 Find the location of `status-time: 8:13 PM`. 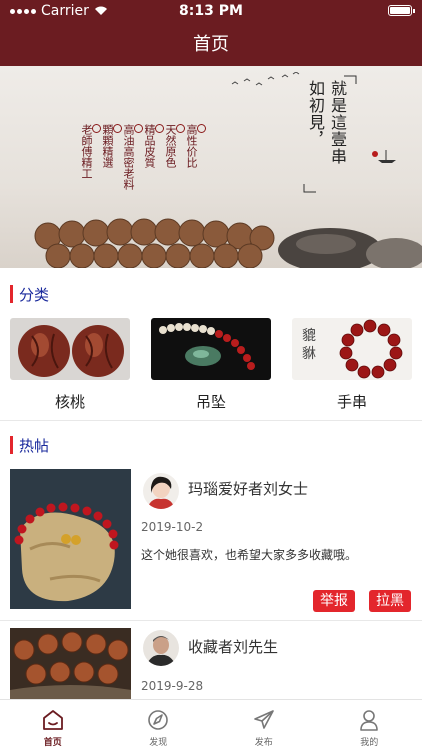

status-time: 8:13 PM is located at coordinates (211, 11).